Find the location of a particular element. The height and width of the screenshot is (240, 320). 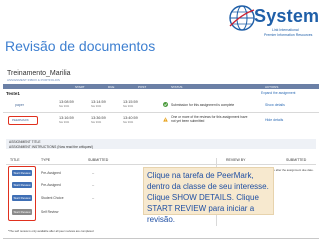

header-start: START is located at coordinates (80, 86).